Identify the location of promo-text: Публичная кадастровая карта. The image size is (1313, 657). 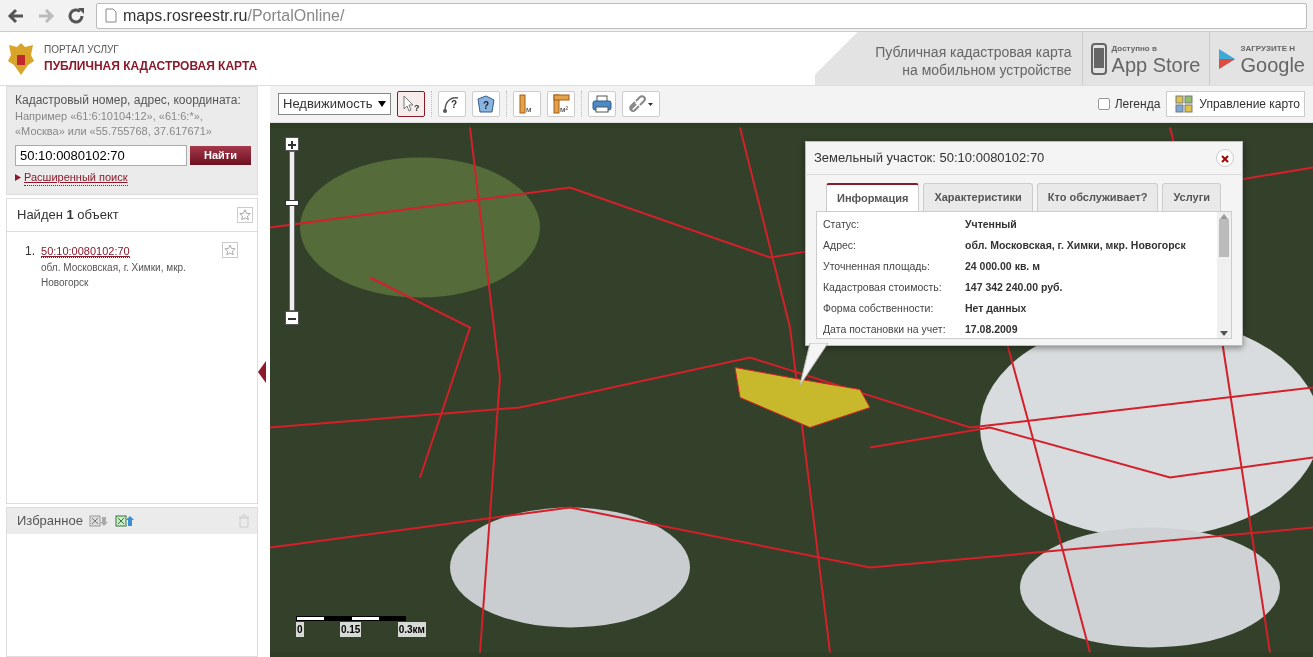
(973, 53).